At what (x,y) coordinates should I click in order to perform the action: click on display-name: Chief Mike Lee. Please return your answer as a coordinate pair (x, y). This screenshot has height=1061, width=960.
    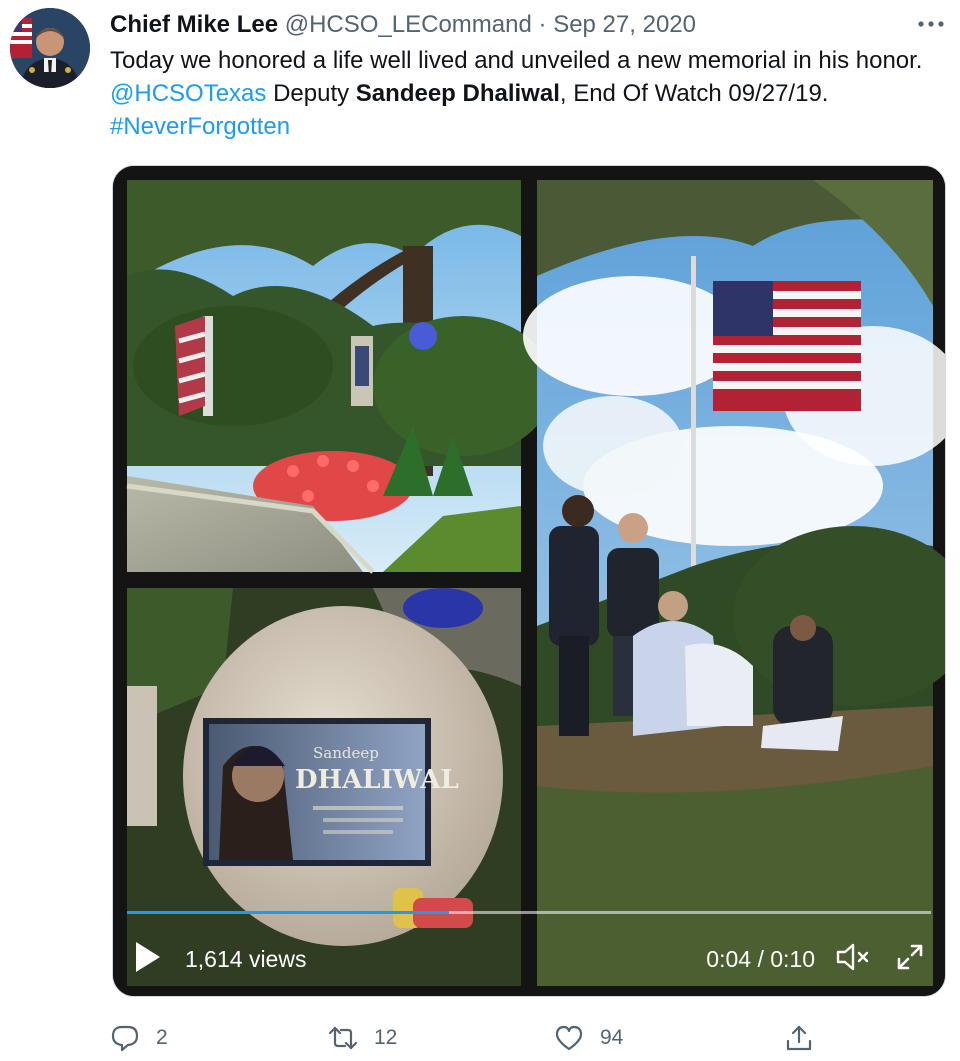
    Looking at the image, I should click on (194, 24).